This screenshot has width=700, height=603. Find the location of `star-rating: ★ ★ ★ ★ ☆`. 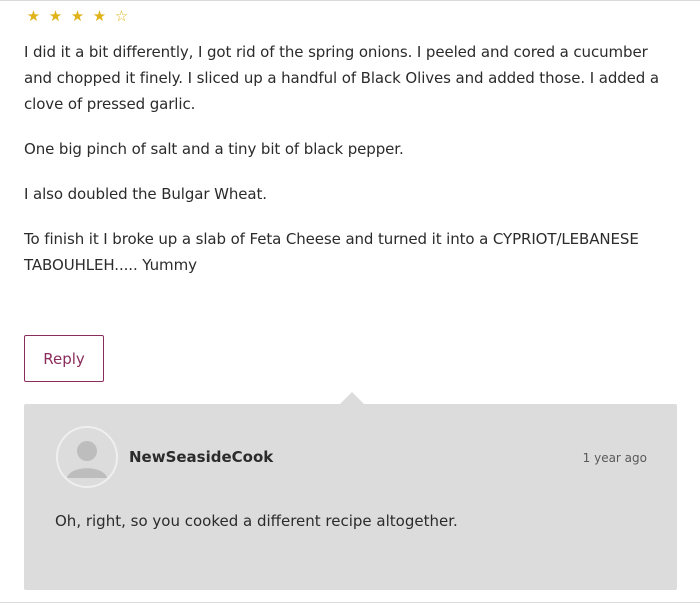

star-rating: ★ ★ ★ ★ ☆ is located at coordinates (77, 16).